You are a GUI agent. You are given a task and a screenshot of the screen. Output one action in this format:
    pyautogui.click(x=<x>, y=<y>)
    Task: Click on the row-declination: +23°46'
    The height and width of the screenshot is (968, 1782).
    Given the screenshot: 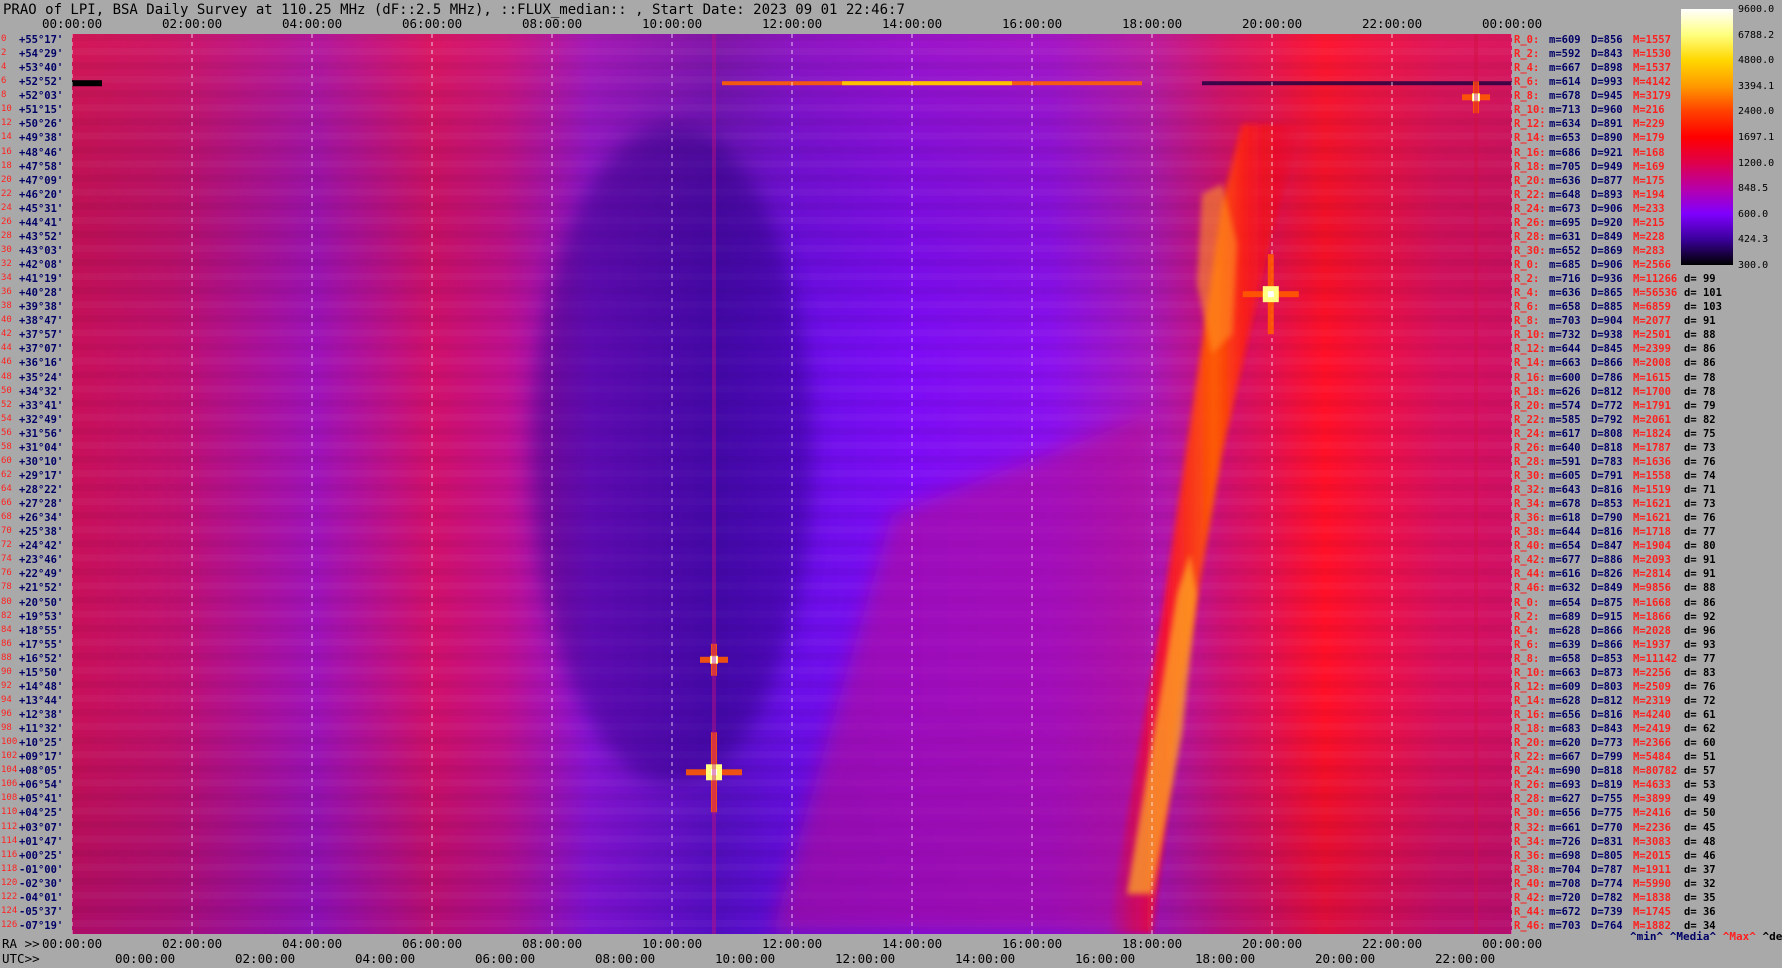 What is the action you would take?
    pyautogui.click(x=41, y=560)
    